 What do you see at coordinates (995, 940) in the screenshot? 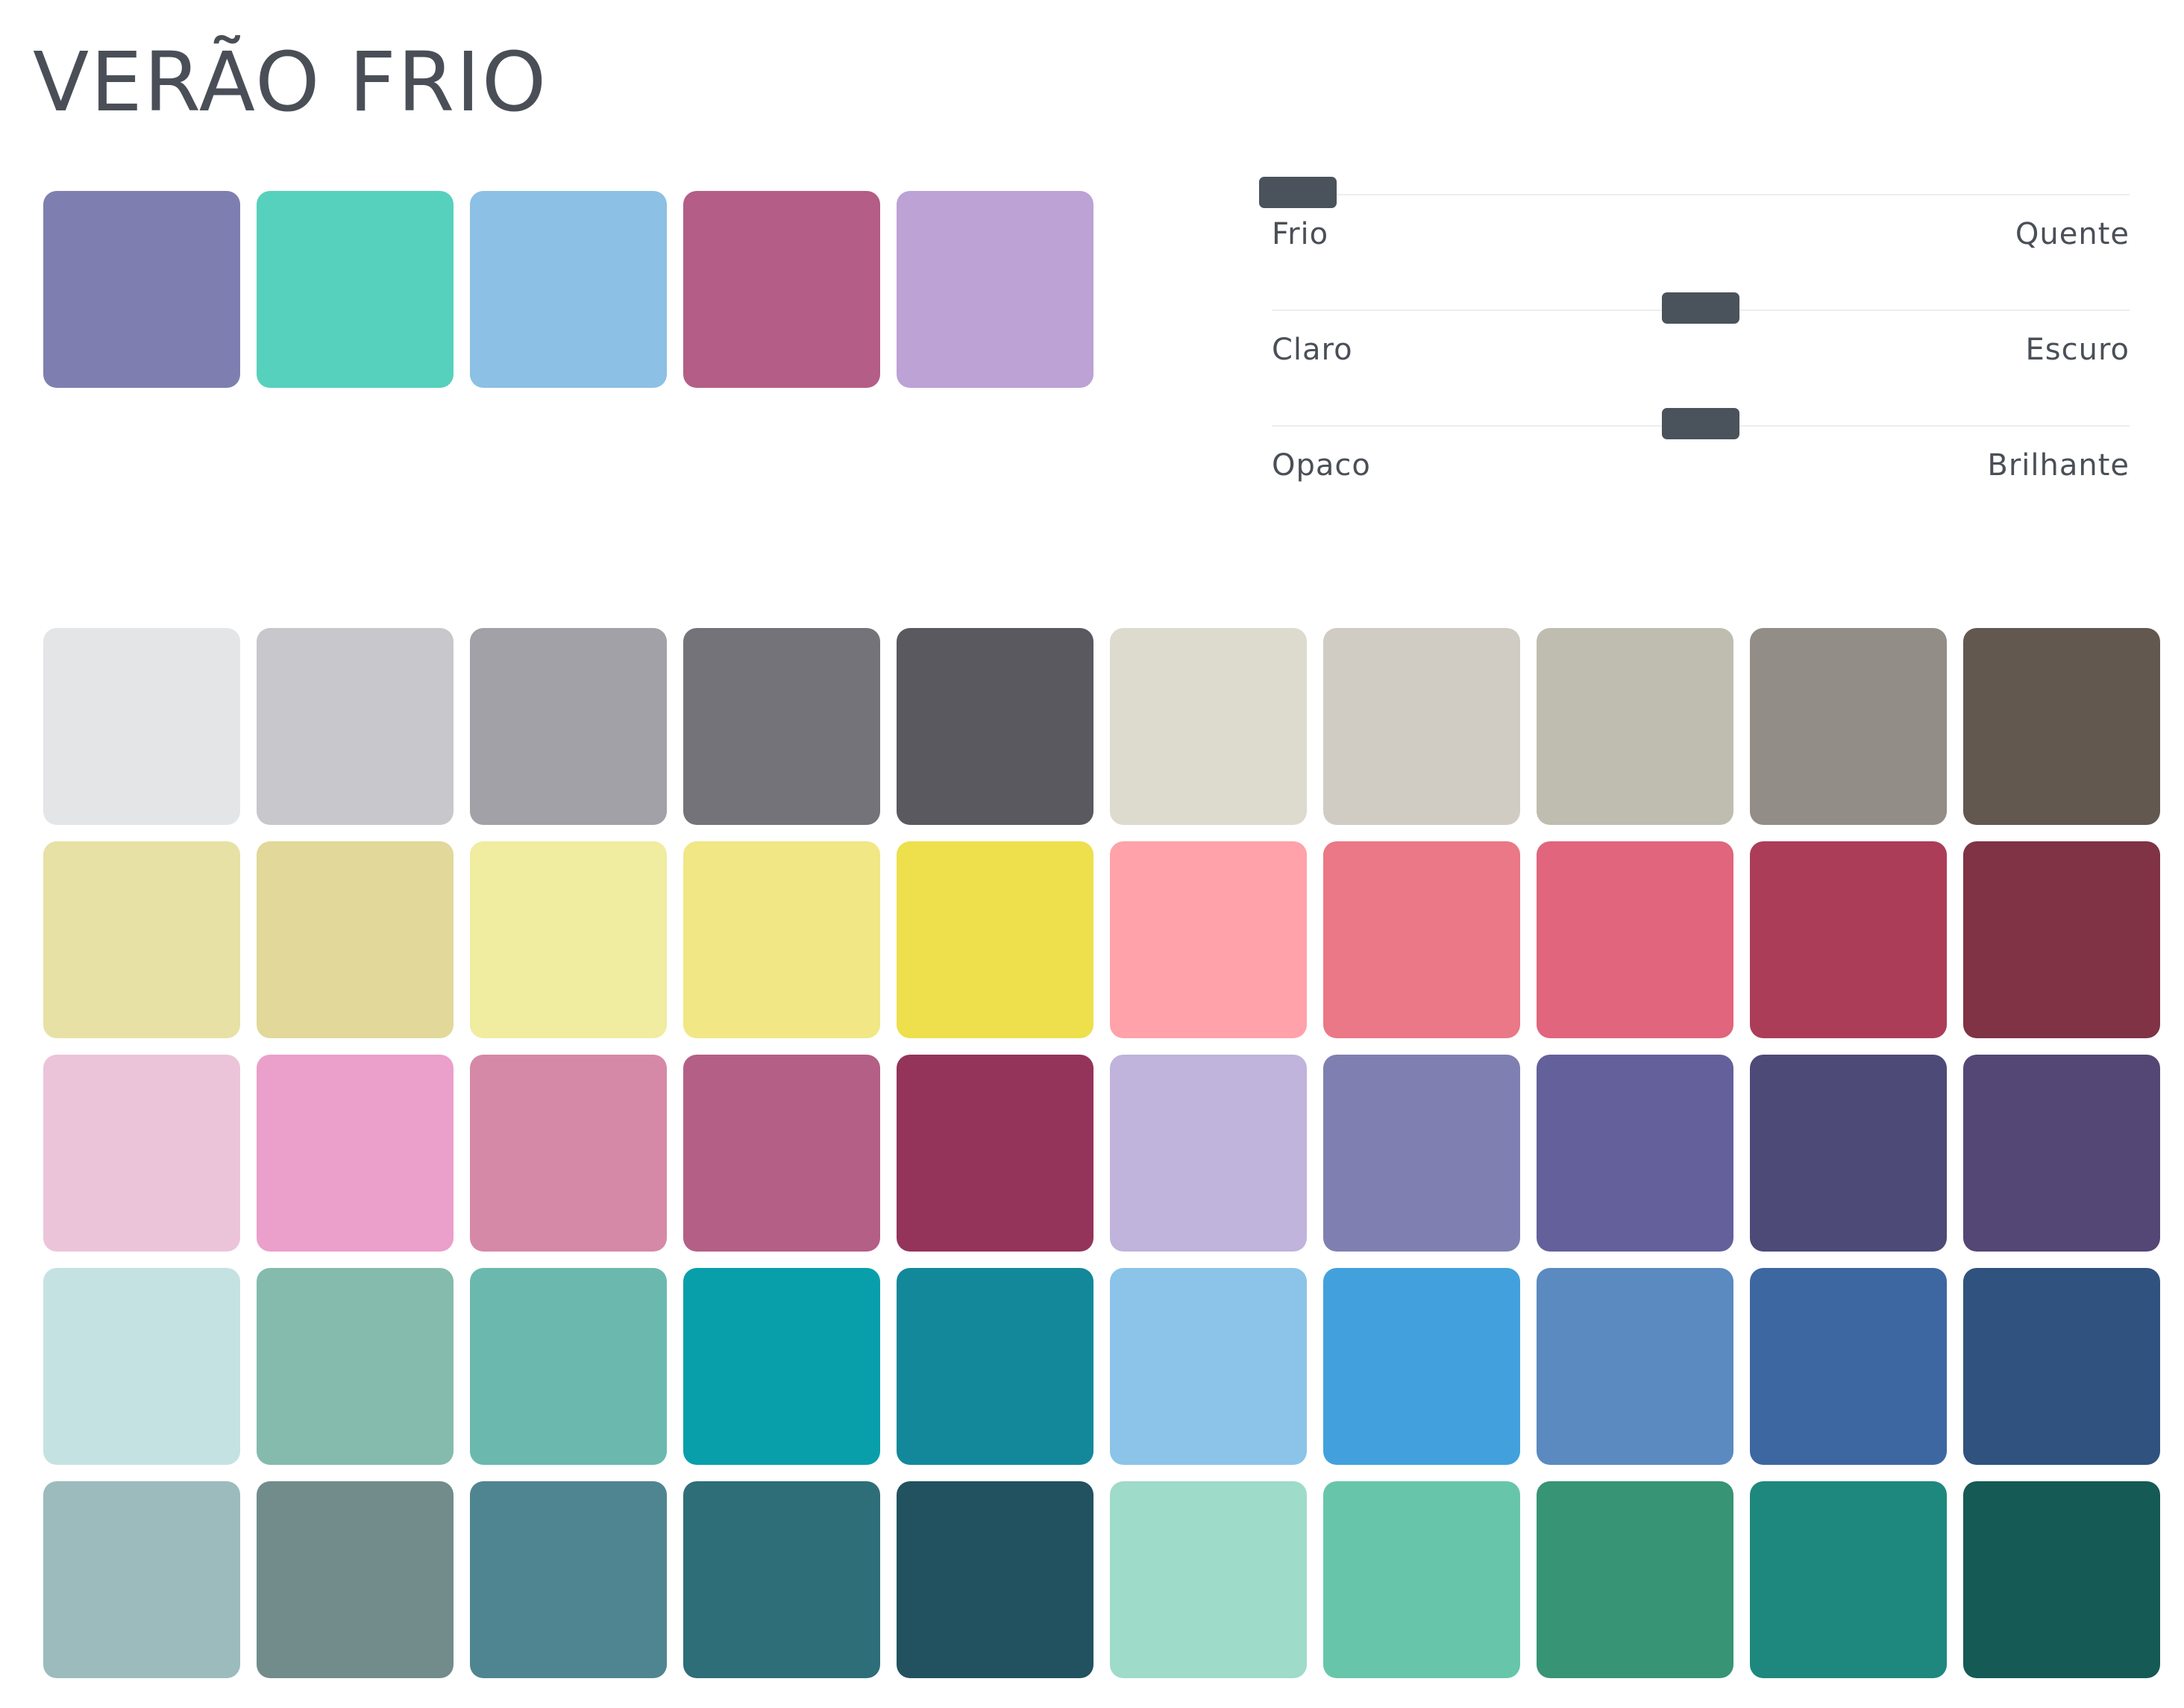
I see `palette-swatch-r2-c5` at bounding box center [995, 940].